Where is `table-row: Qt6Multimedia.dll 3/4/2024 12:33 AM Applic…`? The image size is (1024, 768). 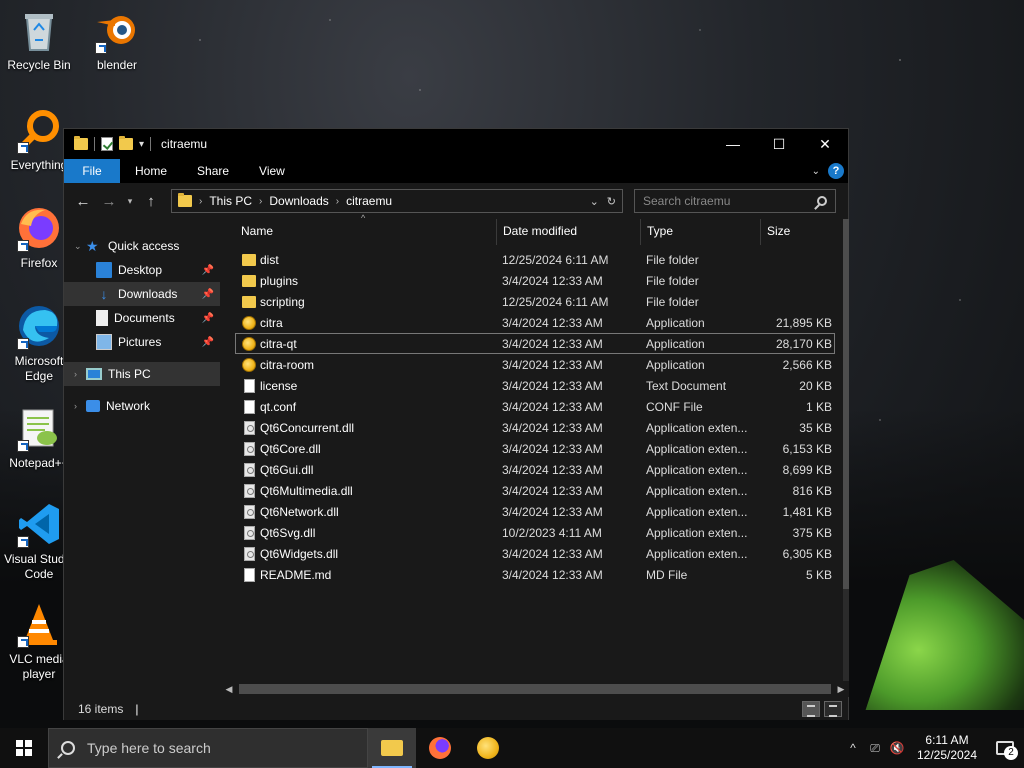 table-row: Qt6Multimedia.dll 3/4/2024 12:33 AM Applic… is located at coordinates (535, 490).